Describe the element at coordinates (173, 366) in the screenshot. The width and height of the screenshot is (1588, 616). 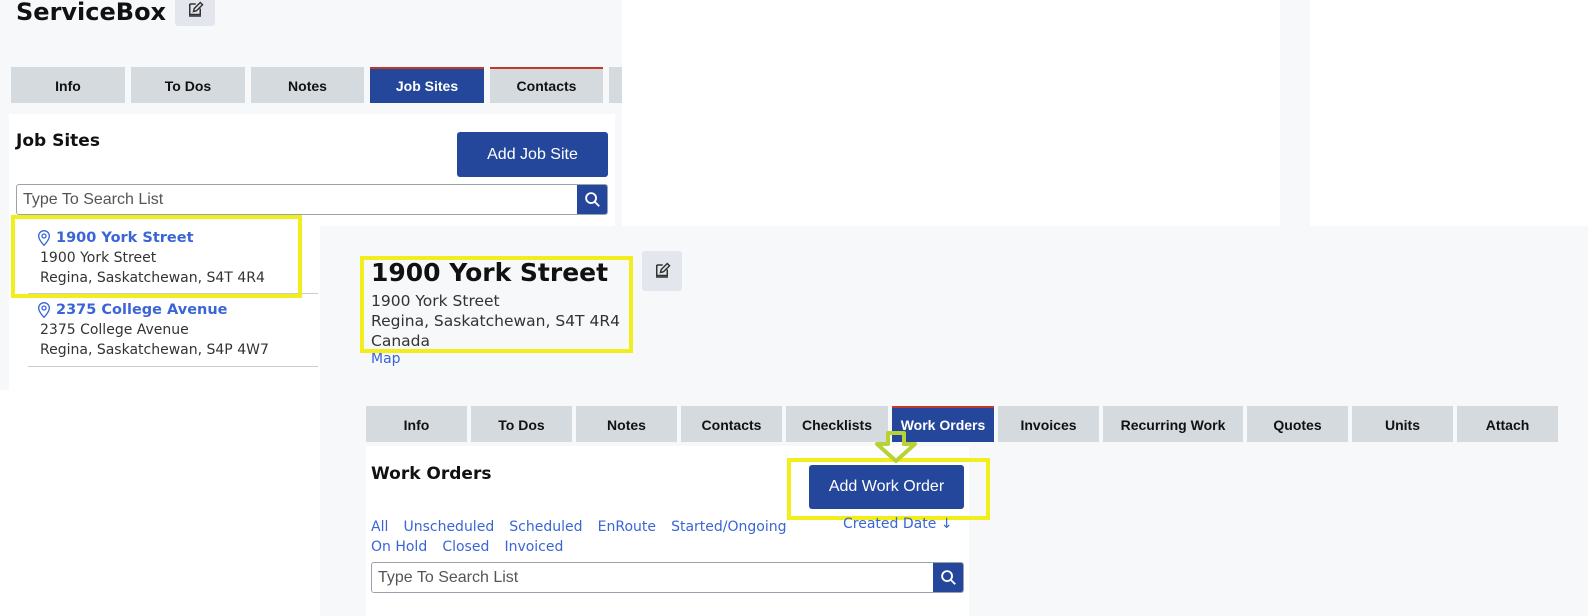
I see `list-divider` at that location.